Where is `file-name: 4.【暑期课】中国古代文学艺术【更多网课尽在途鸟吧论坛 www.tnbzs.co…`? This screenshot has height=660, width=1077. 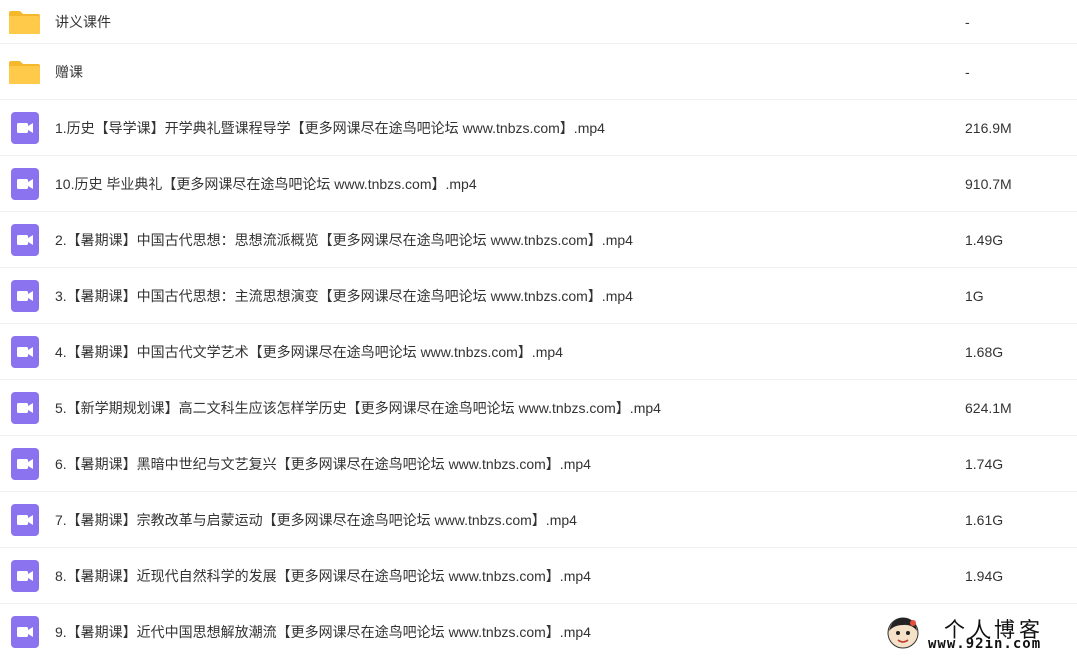 file-name: 4.【暑期课】中国古代文学艺术【更多网课尽在途鸟吧论坛 www.tnbzs.co… is located at coordinates (309, 352).